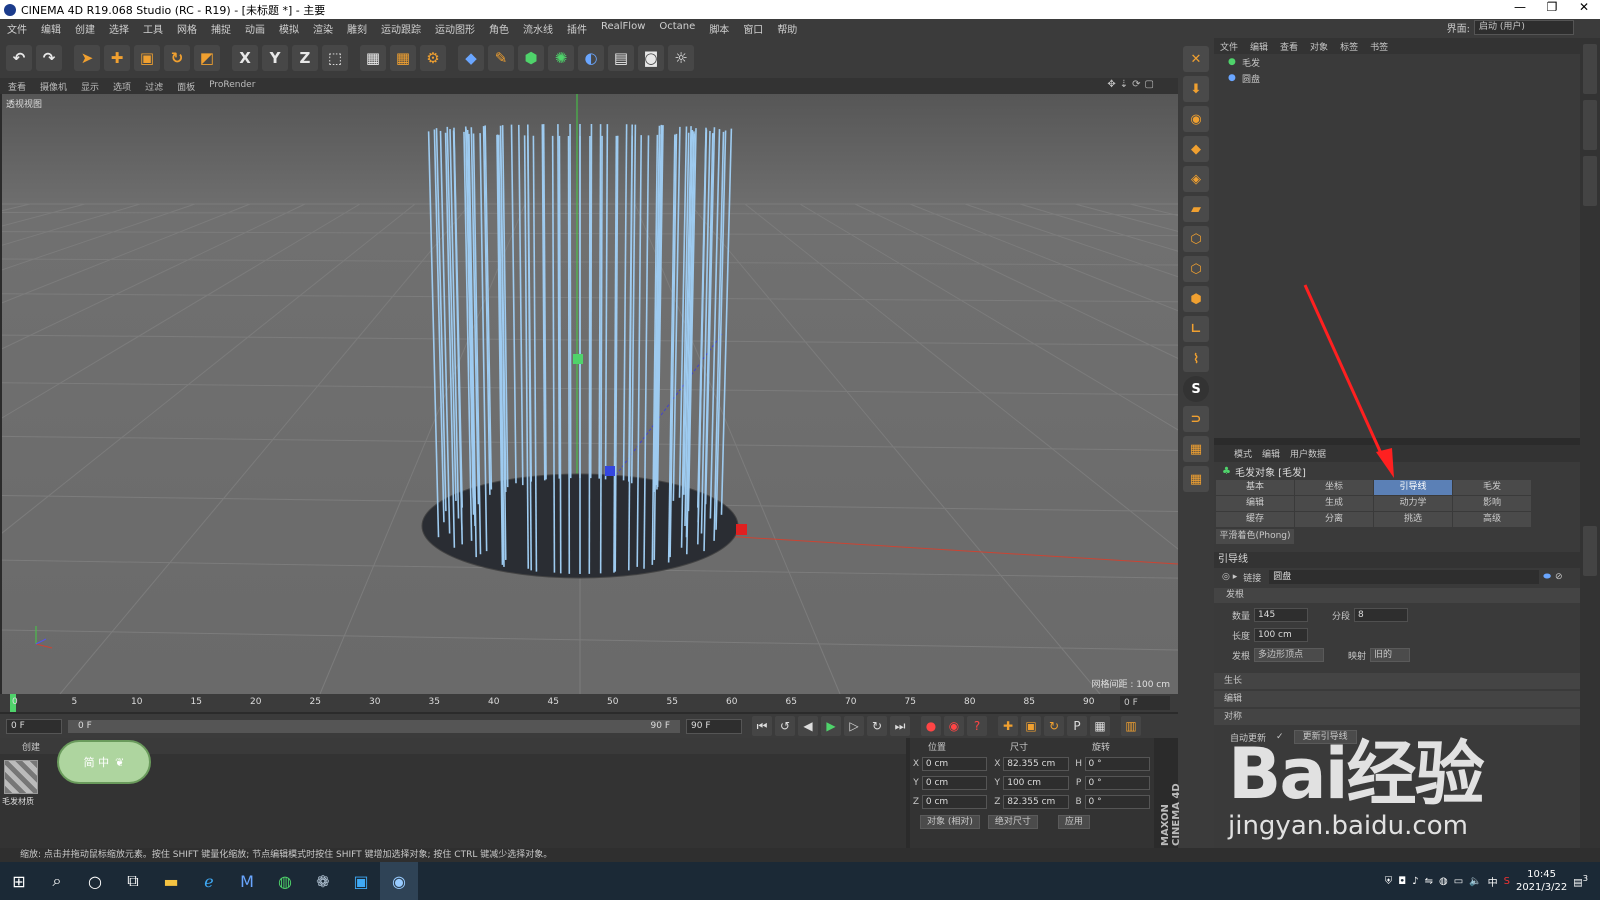 The image size is (1600, 900). Describe the element at coordinates (1073, 822) in the screenshot. I see `apply-button: 应用` at that location.